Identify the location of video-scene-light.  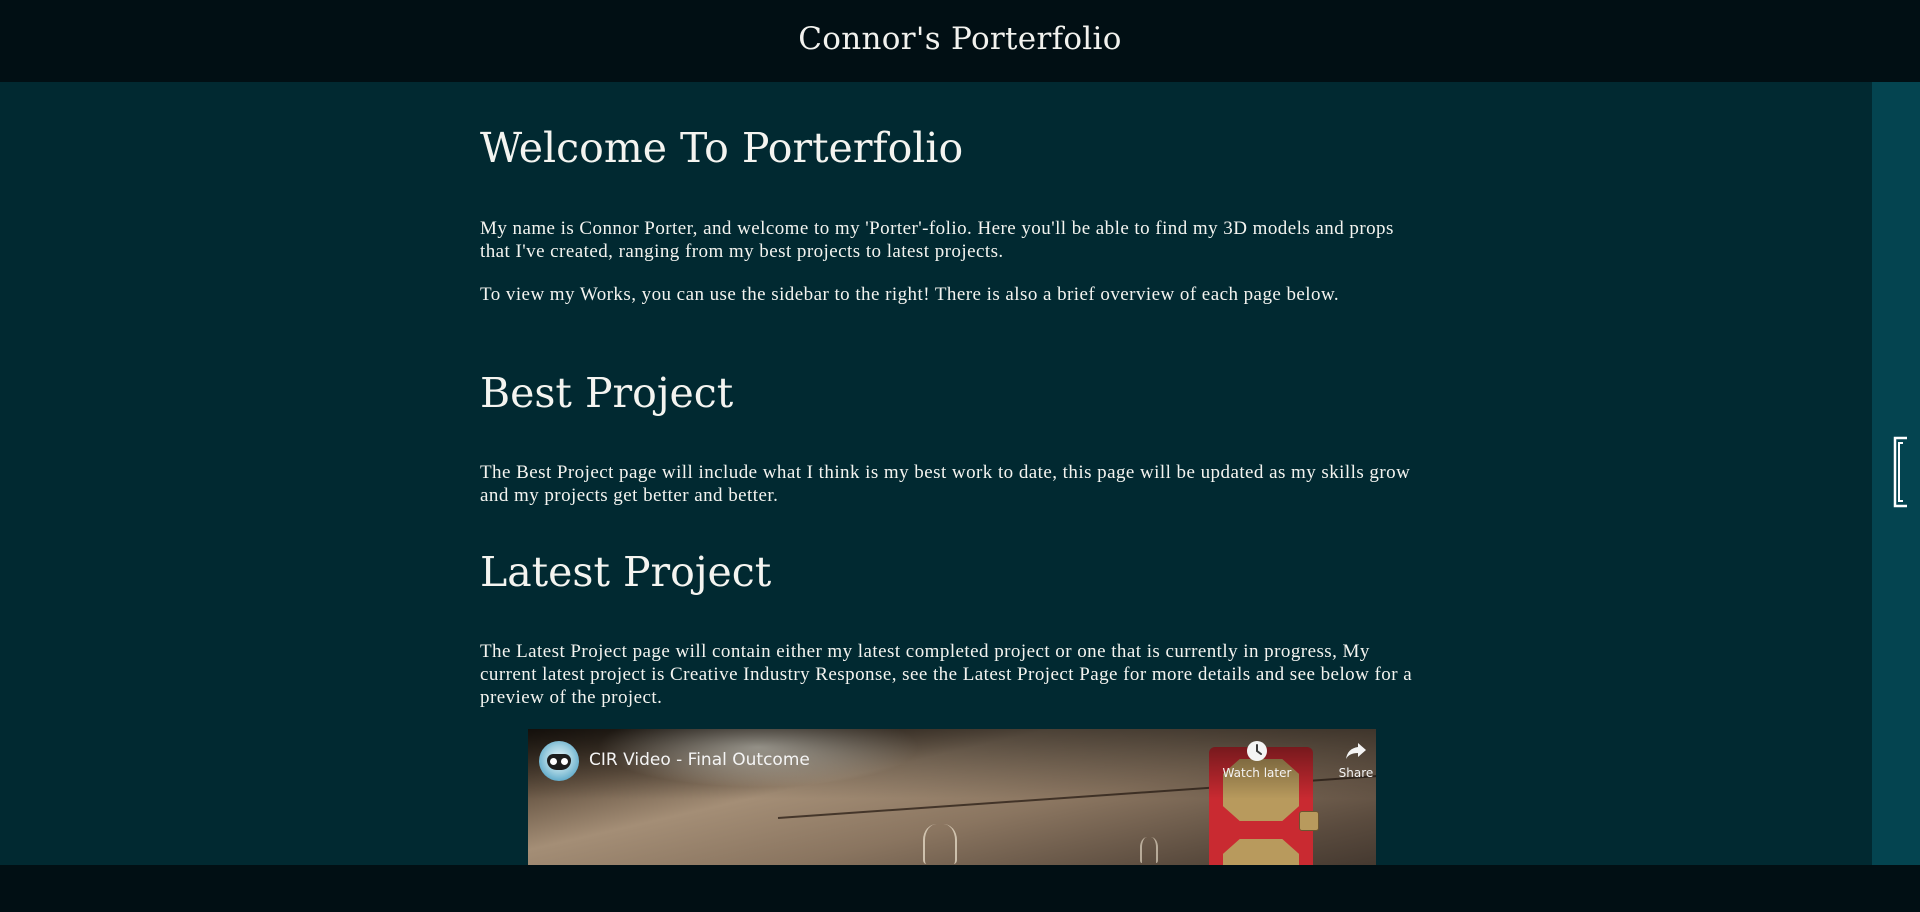
(1149, 850).